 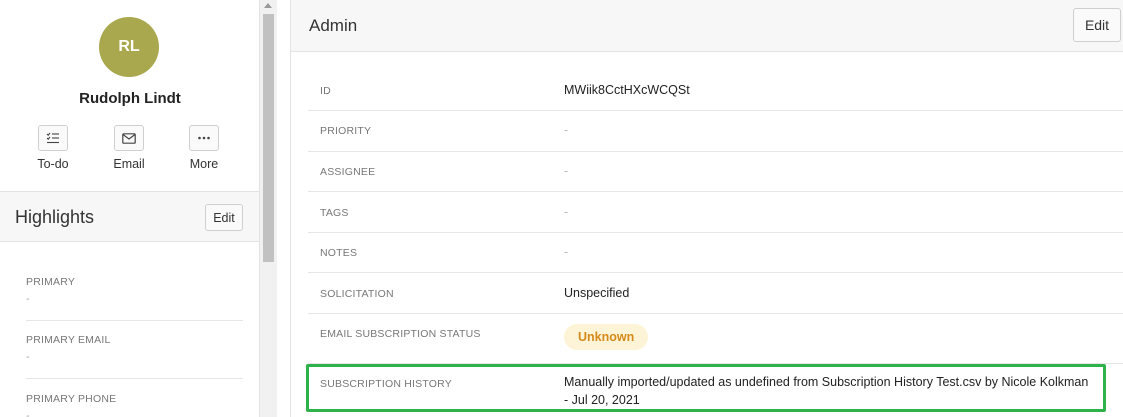 What do you see at coordinates (129, 47) in the screenshot?
I see `avatar: RL` at bounding box center [129, 47].